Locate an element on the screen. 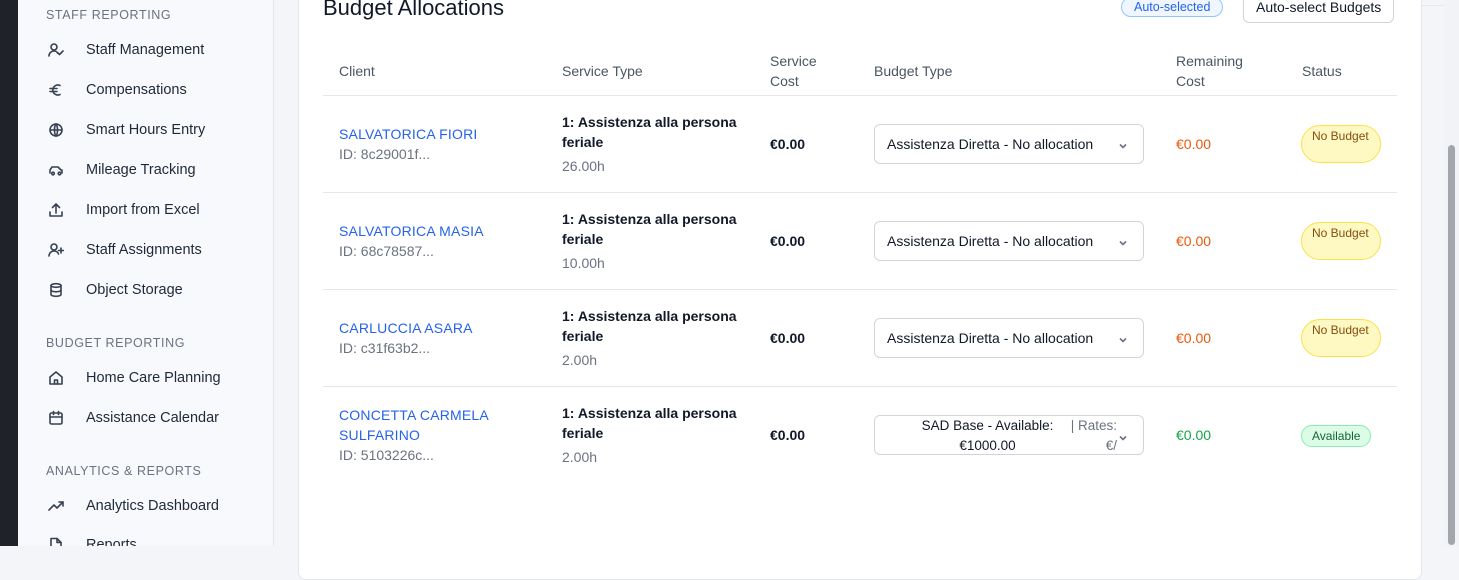  nav-item-assistance-calendar: Assistance Calendar is located at coordinates (132, 418).